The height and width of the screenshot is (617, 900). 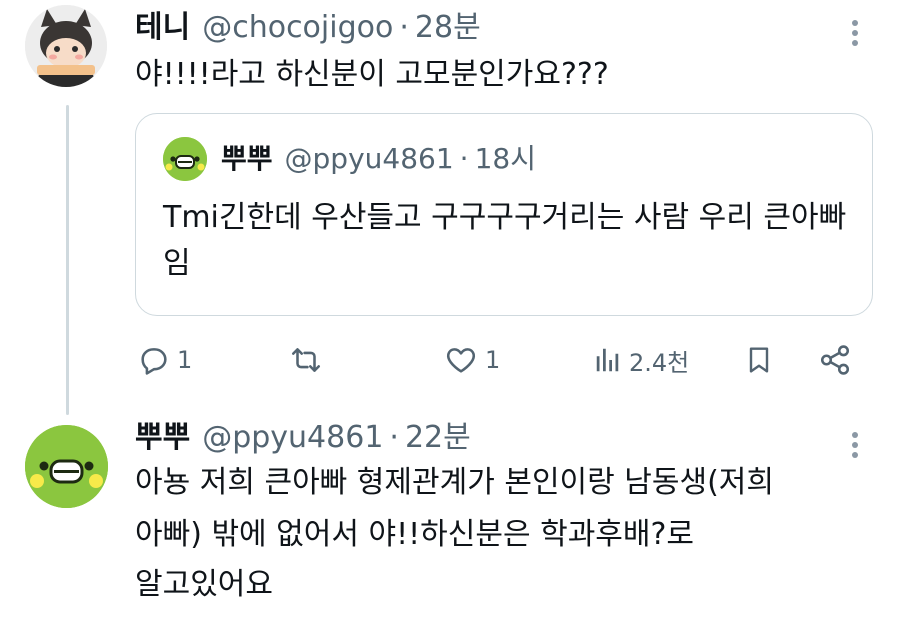 I want to click on tweet-header: 뿌뿌 @ppyu4861 · 22분, so click(x=303, y=438).